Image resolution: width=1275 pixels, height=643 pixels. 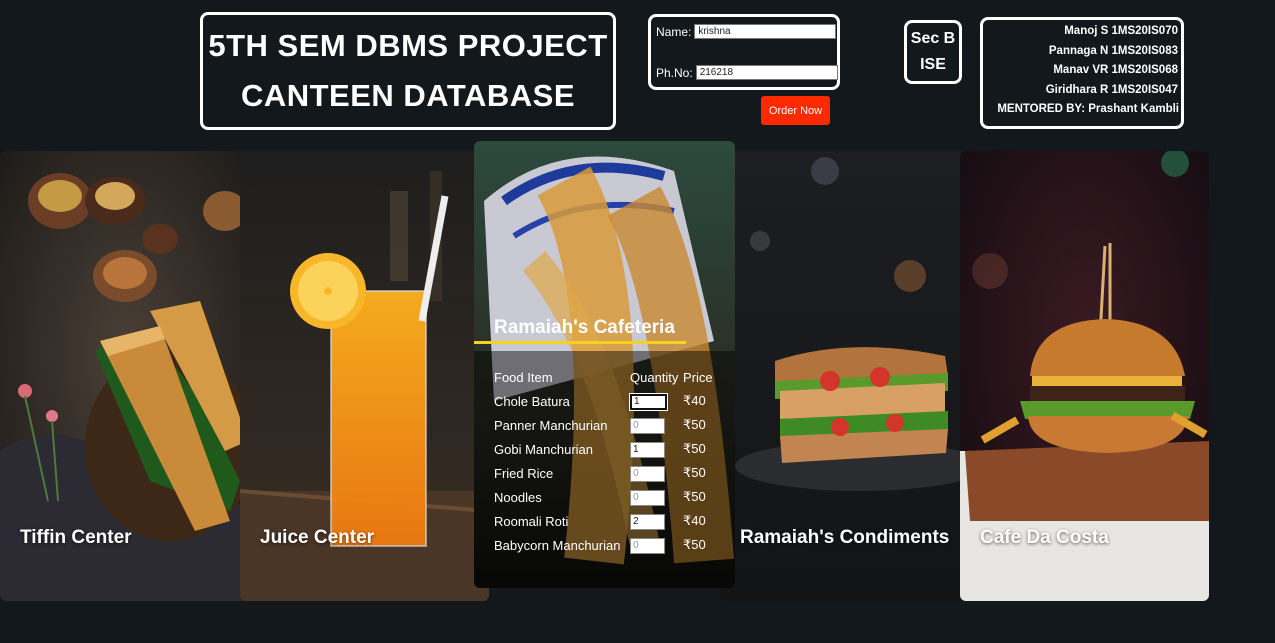 What do you see at coordinates (76, 537) in the screenshot?
I see `card-title: Tiffin Center` at bounding box center [76, 537].